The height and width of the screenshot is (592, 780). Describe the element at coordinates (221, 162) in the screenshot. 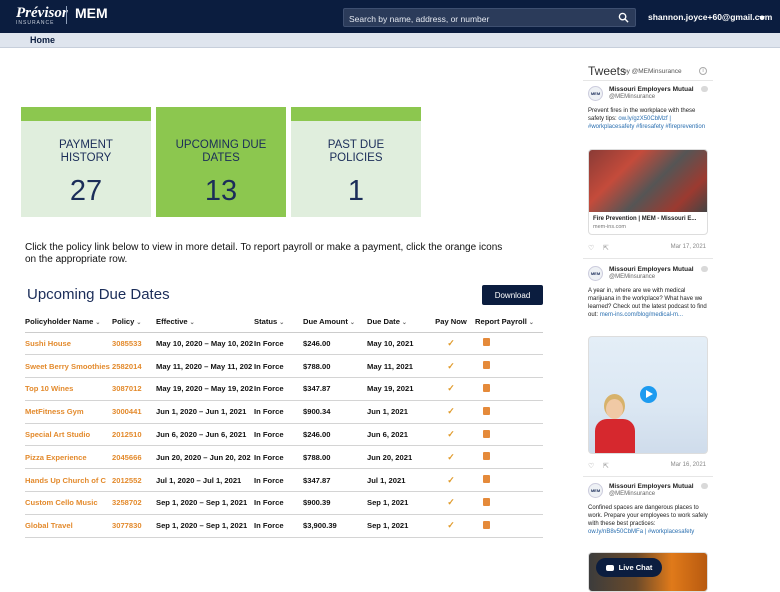

I see `upcoming-due-dates-card: UPCOMING DUE DATES 13` at that location.